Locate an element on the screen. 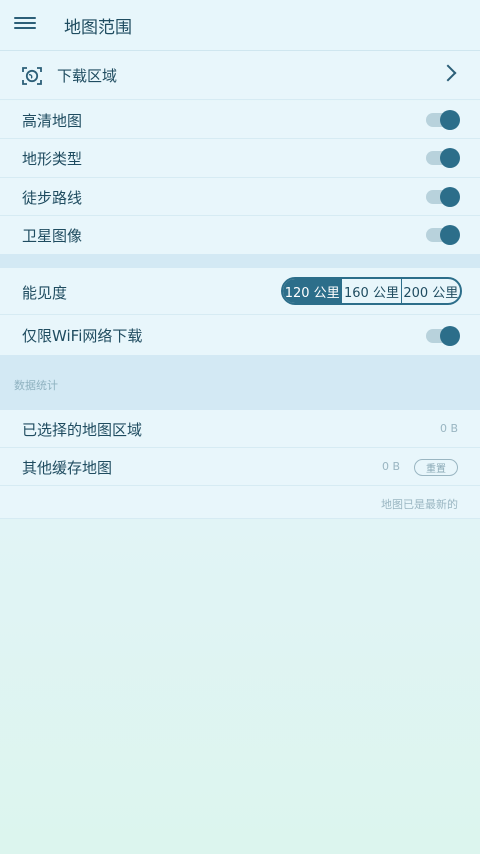 Image resolution: width=480 pixels, height=854 pixels. visibility-option-160: 160 公里 is located at coordinates (370, 291).